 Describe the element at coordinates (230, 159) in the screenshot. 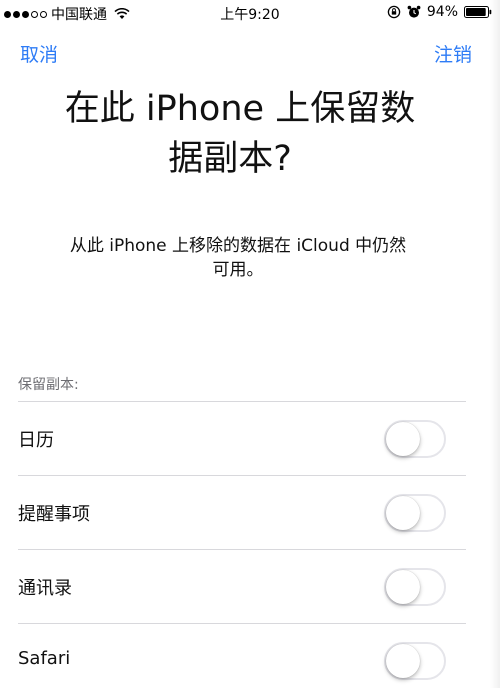

I see `page-title-line: 据副本?` at that location.